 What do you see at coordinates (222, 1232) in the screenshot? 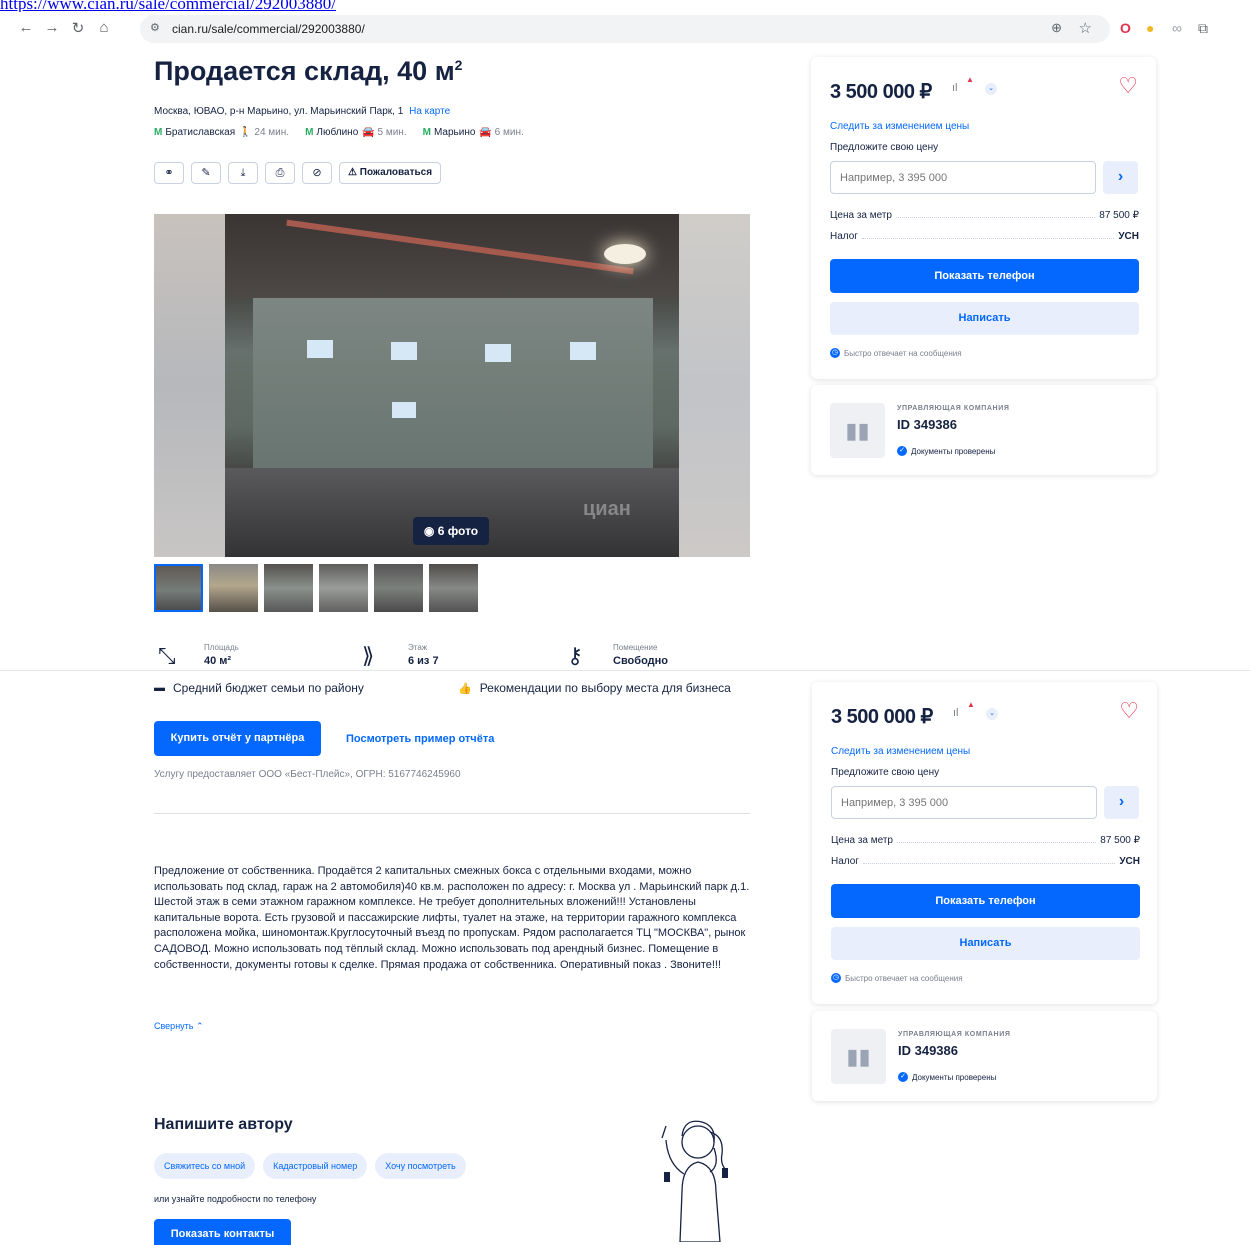
I see `show-contacts-button: Показать контакты` at bounding box center [222, 1232].